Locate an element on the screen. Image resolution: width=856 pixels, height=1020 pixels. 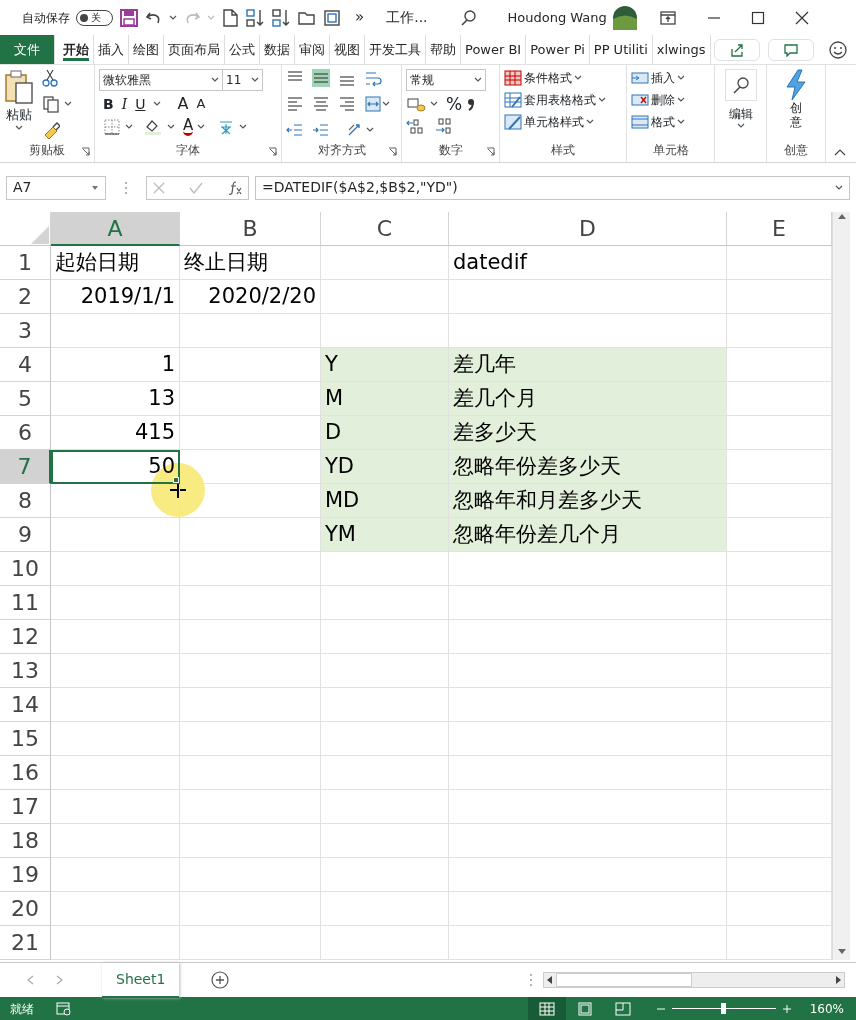
table-cell: 50 is located at coordinates (115, 467).